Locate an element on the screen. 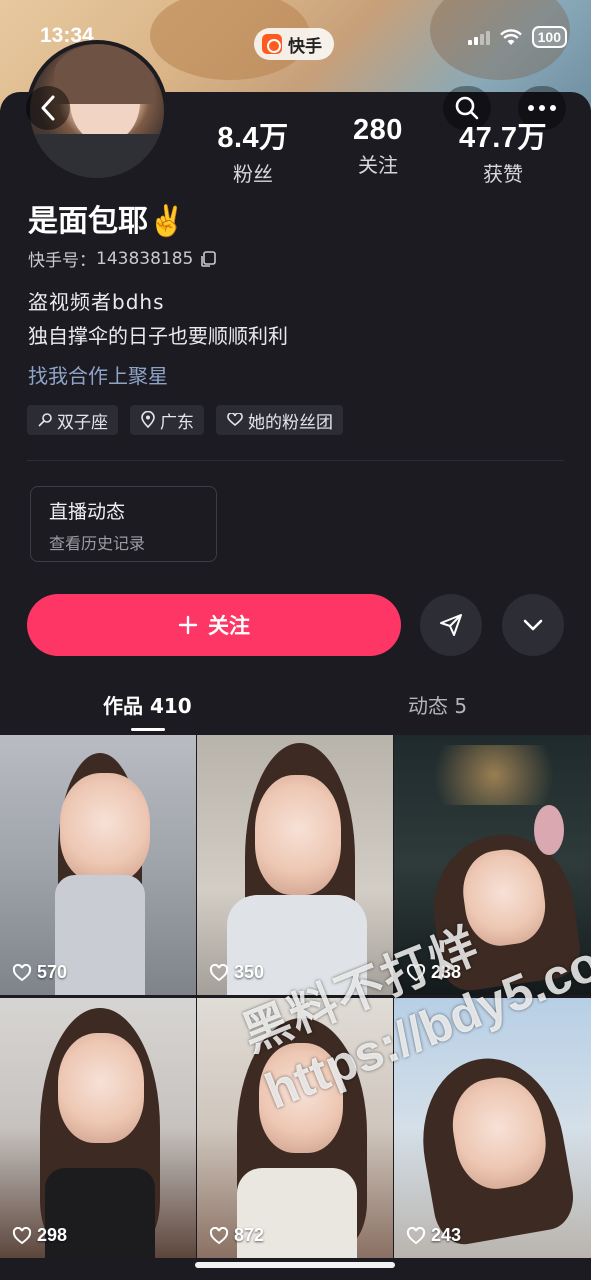  app-name: 快手 is located at coordinates (305, 46).